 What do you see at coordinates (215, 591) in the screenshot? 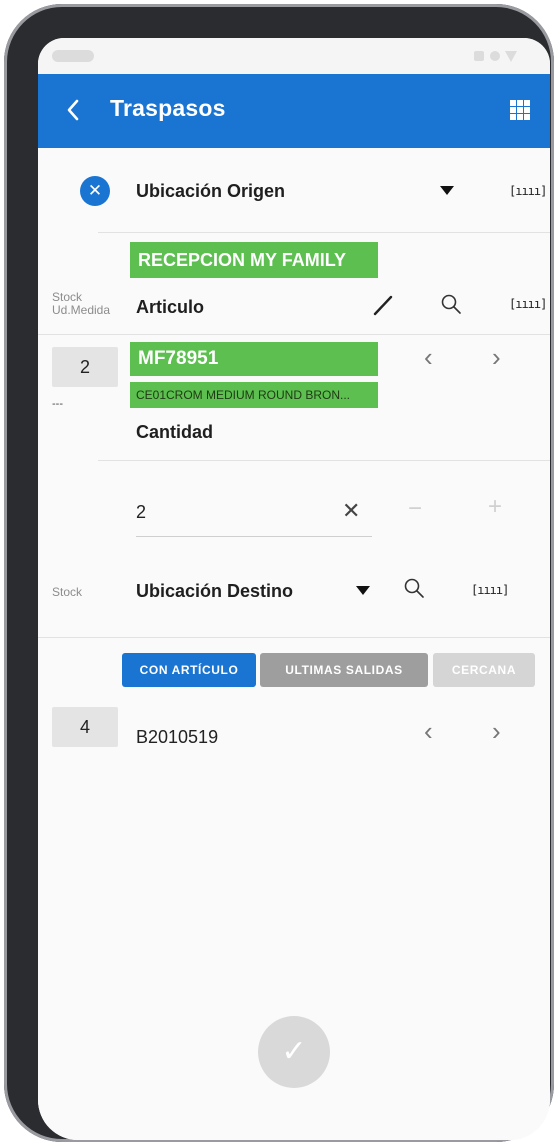
I see `destino-label: Ubicación Destino` at bounding box center [215, 591].